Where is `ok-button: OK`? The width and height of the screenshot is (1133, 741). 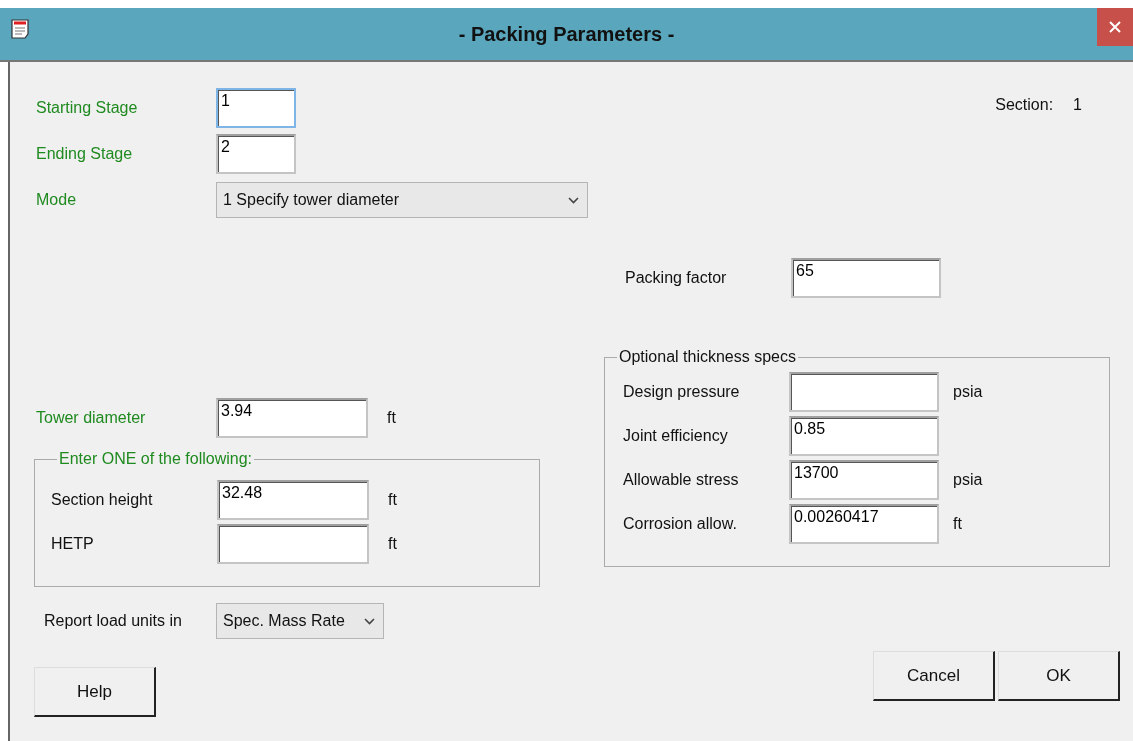 ok-button: OK is located at coordinates (1059, 676).